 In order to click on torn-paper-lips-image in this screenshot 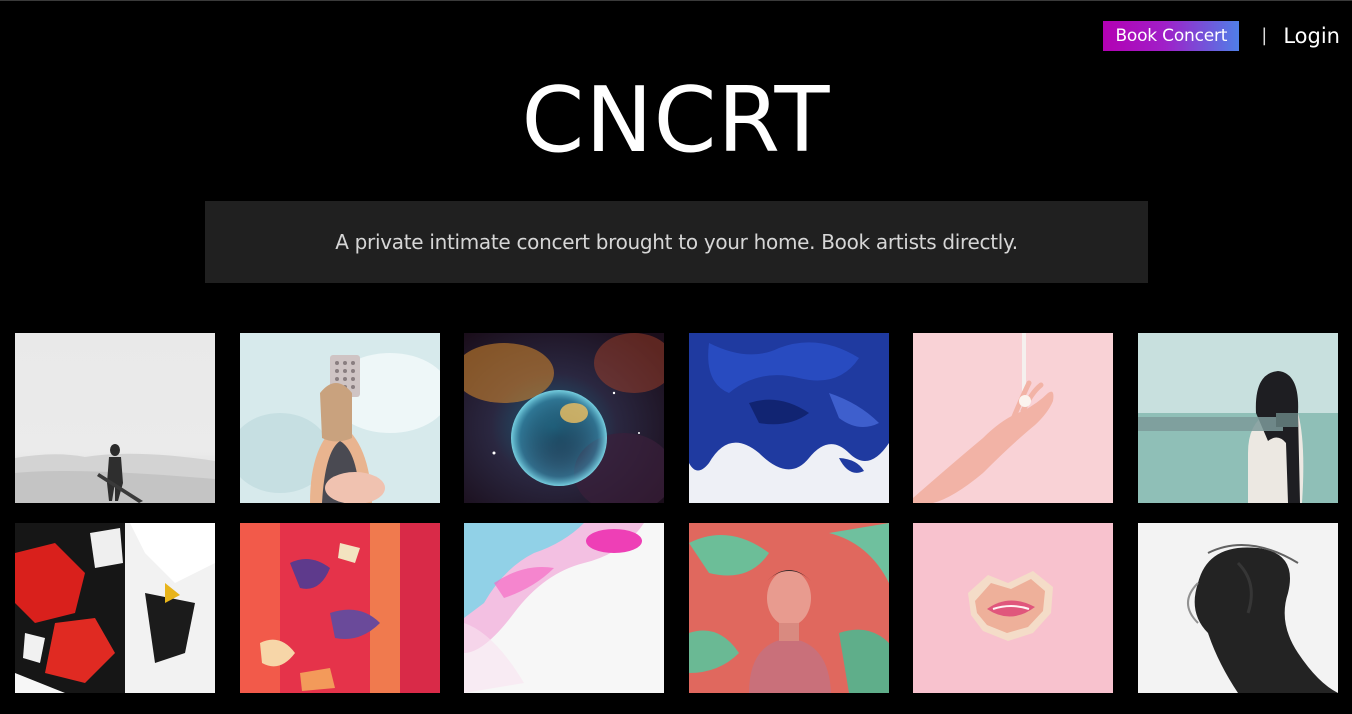, I will do `click(1013, 608)`.